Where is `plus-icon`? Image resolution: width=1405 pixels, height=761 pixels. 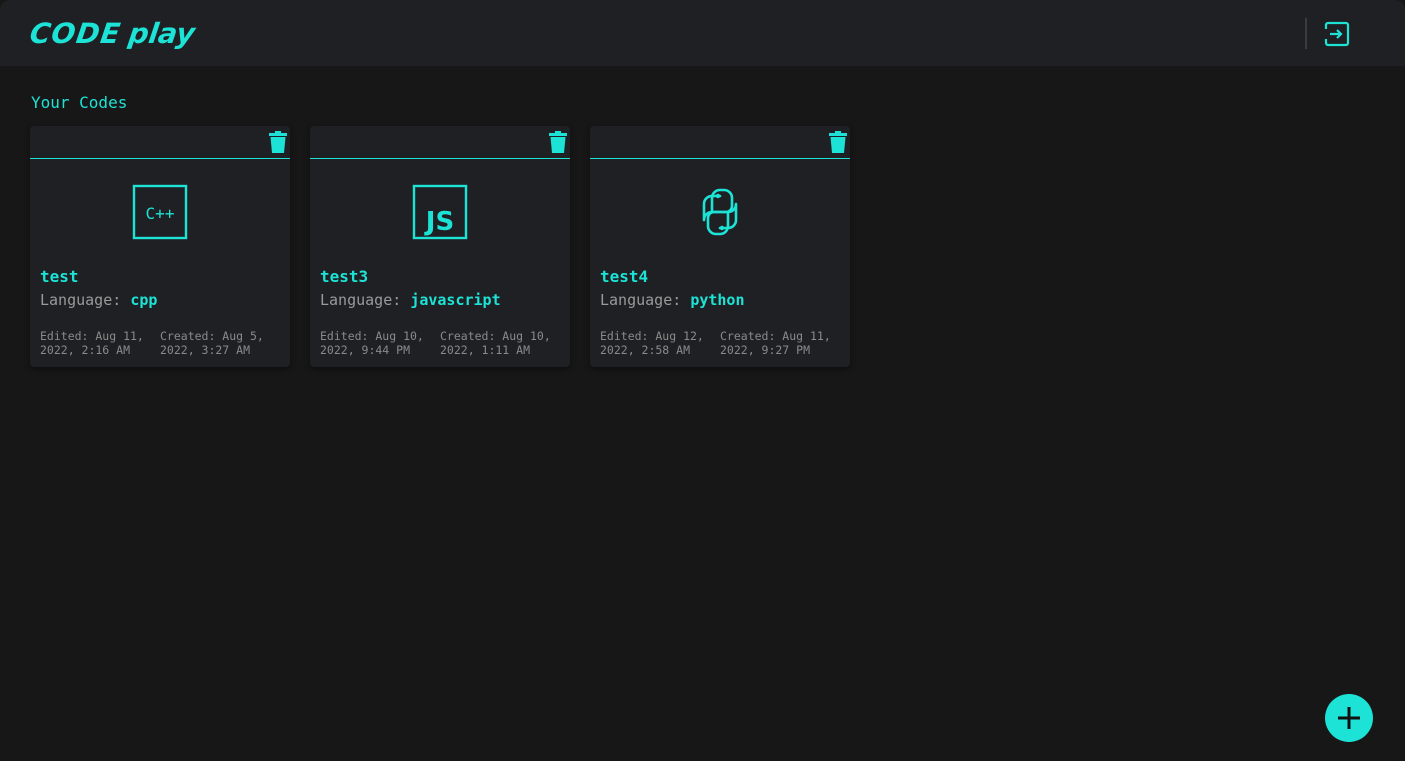
plus-icon is located at coordinates (1349, 718).